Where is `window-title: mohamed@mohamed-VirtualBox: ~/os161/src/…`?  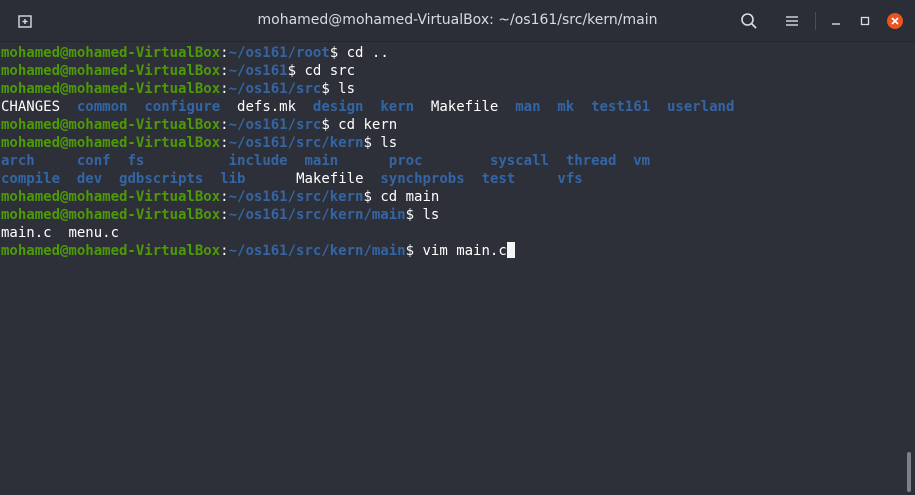
window-title: mohamed@mohamed-VirtualBox: ~/os161/src/… is located at coordinates (457, 20).